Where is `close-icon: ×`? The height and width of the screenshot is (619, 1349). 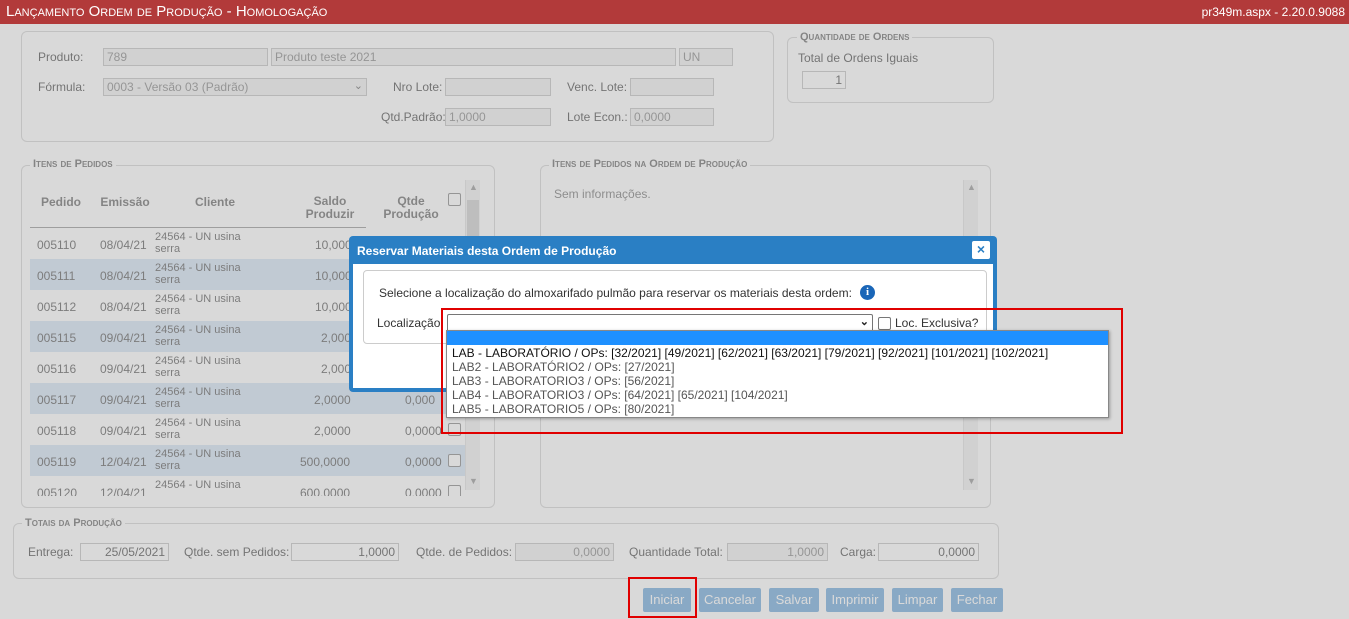 close-icon: × is located at coordinates (981, 250).